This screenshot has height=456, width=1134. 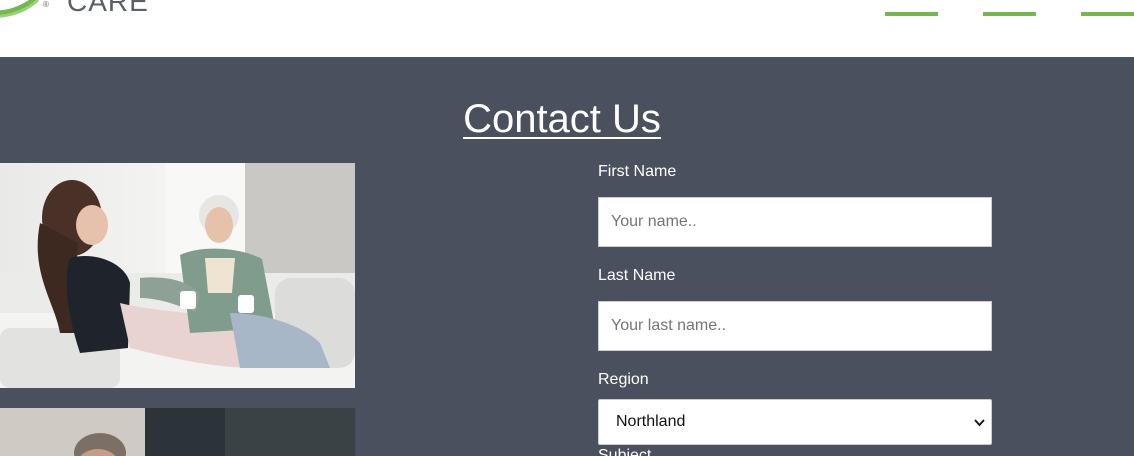 I want to click on region-select: Northland, so click(x=795, y=422).